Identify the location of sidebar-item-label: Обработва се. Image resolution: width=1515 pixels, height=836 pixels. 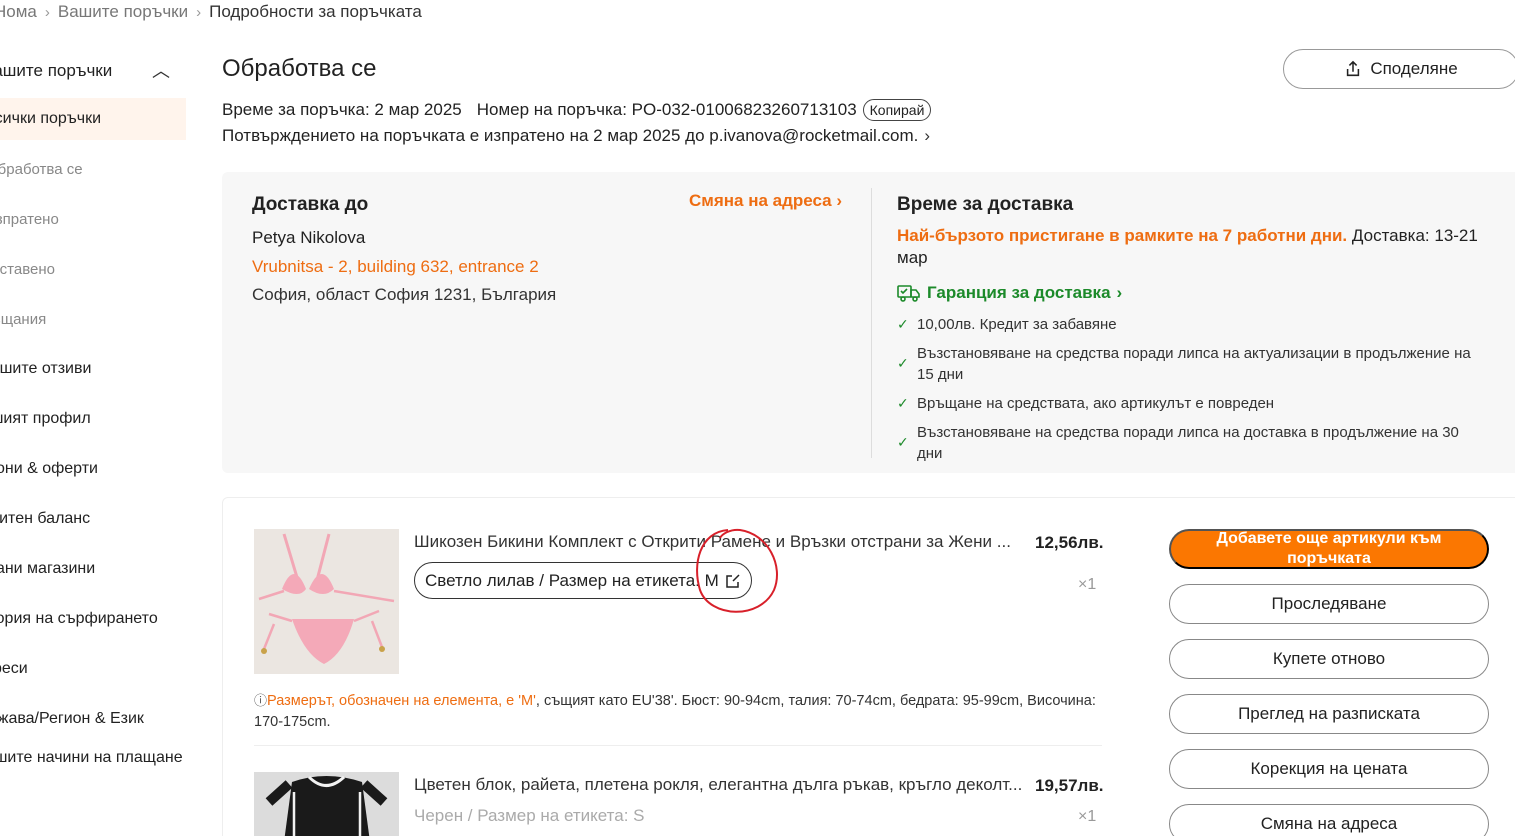
(41, 169).